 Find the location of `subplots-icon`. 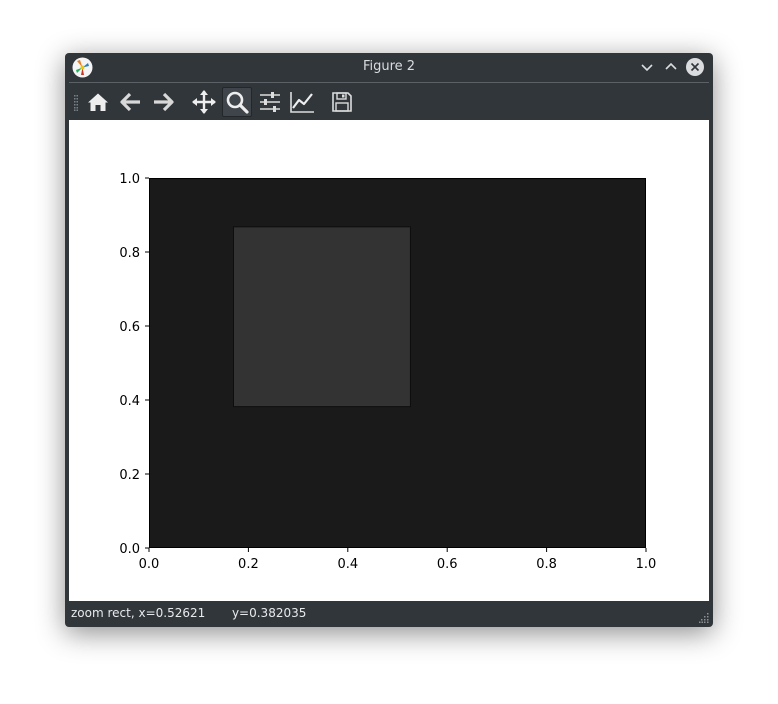

subplots-icon is located at coordinates (270, 102).